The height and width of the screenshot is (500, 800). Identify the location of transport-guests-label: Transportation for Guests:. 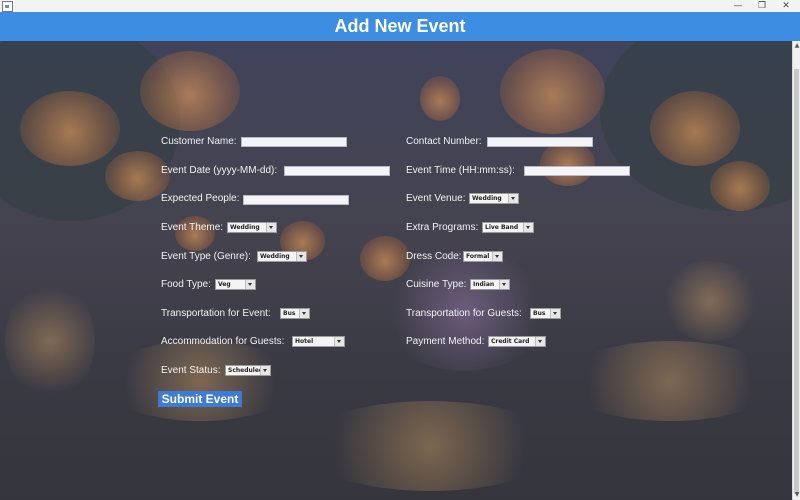
(464, 313).